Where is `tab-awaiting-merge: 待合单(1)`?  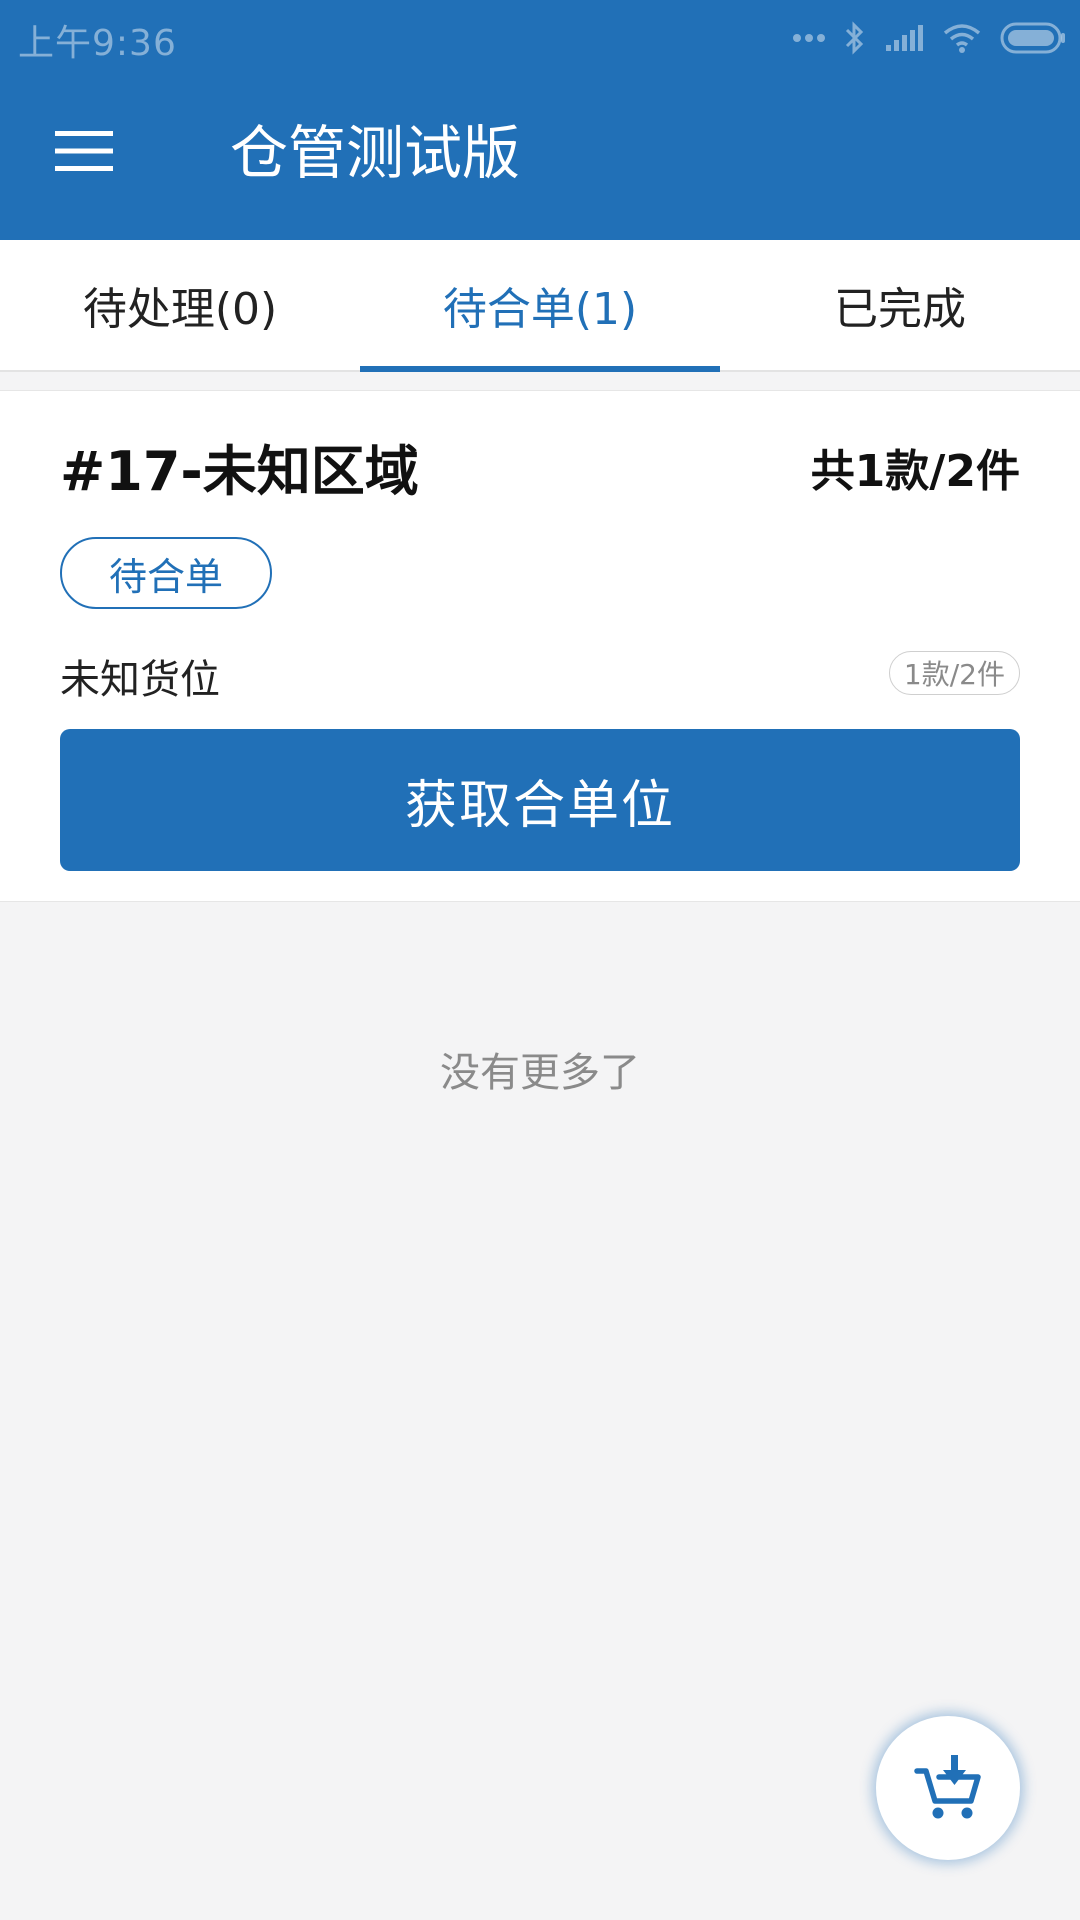
tab-awaiting-merge: 待合单(1) is located at coordinates (540, 306).